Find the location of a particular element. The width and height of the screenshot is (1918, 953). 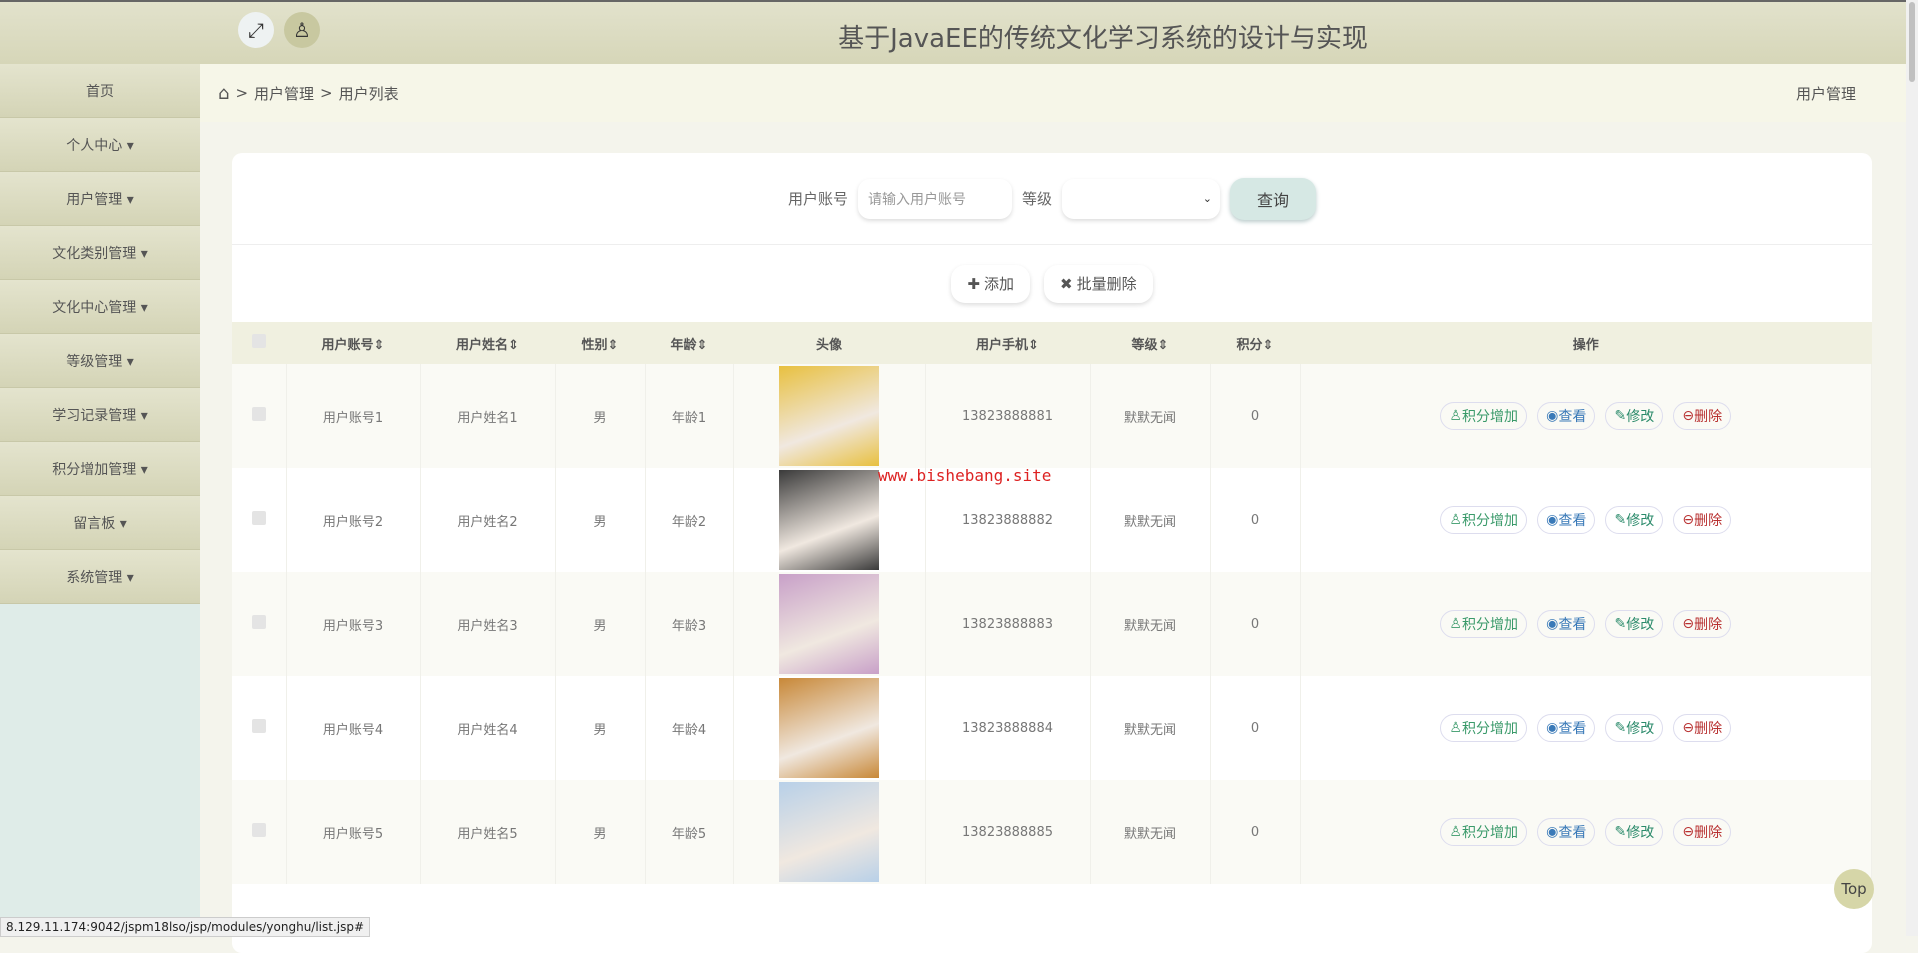

sidebar-item: 等级管理 ▾ is located at coordinates (100, 361).